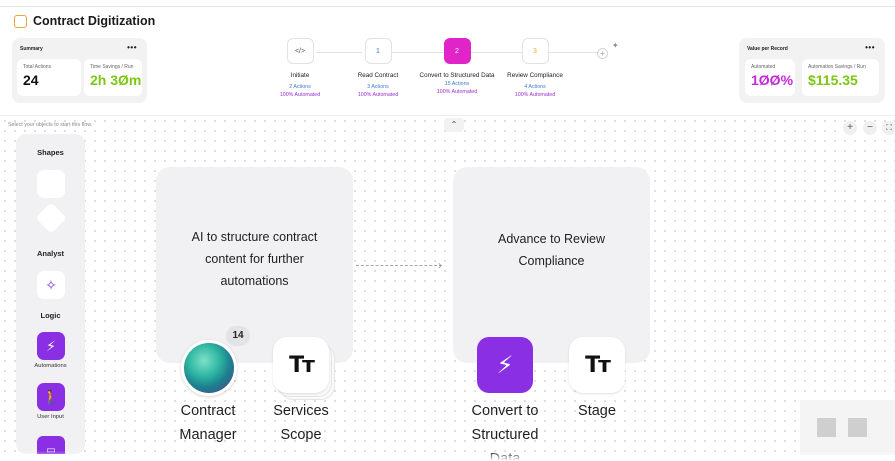 Image resolution: width=895 pixels, height=461 pixels. What do you see at coordinates (535, 75) in the screenshot?
I see `step-name: Review Compliance` at bounding box center [535, 75].